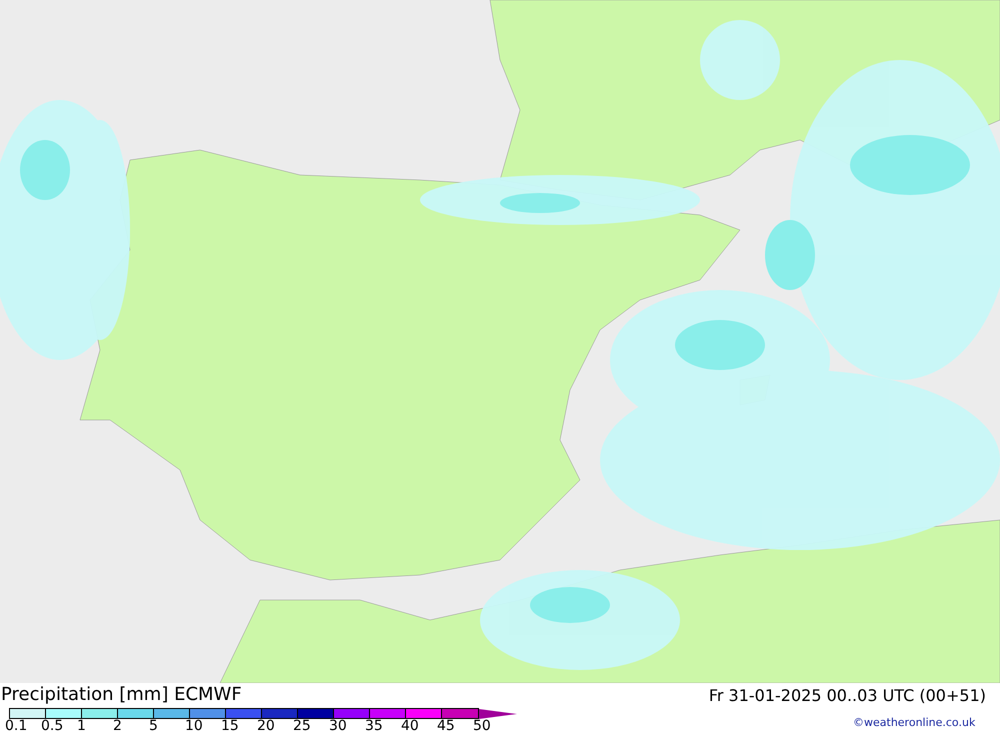 The image size is (1000, 733). What do you see at coordinates (302, 726) in the screenshot?
I see `legend-tick-label: 25` at bounding box center [302, 726].